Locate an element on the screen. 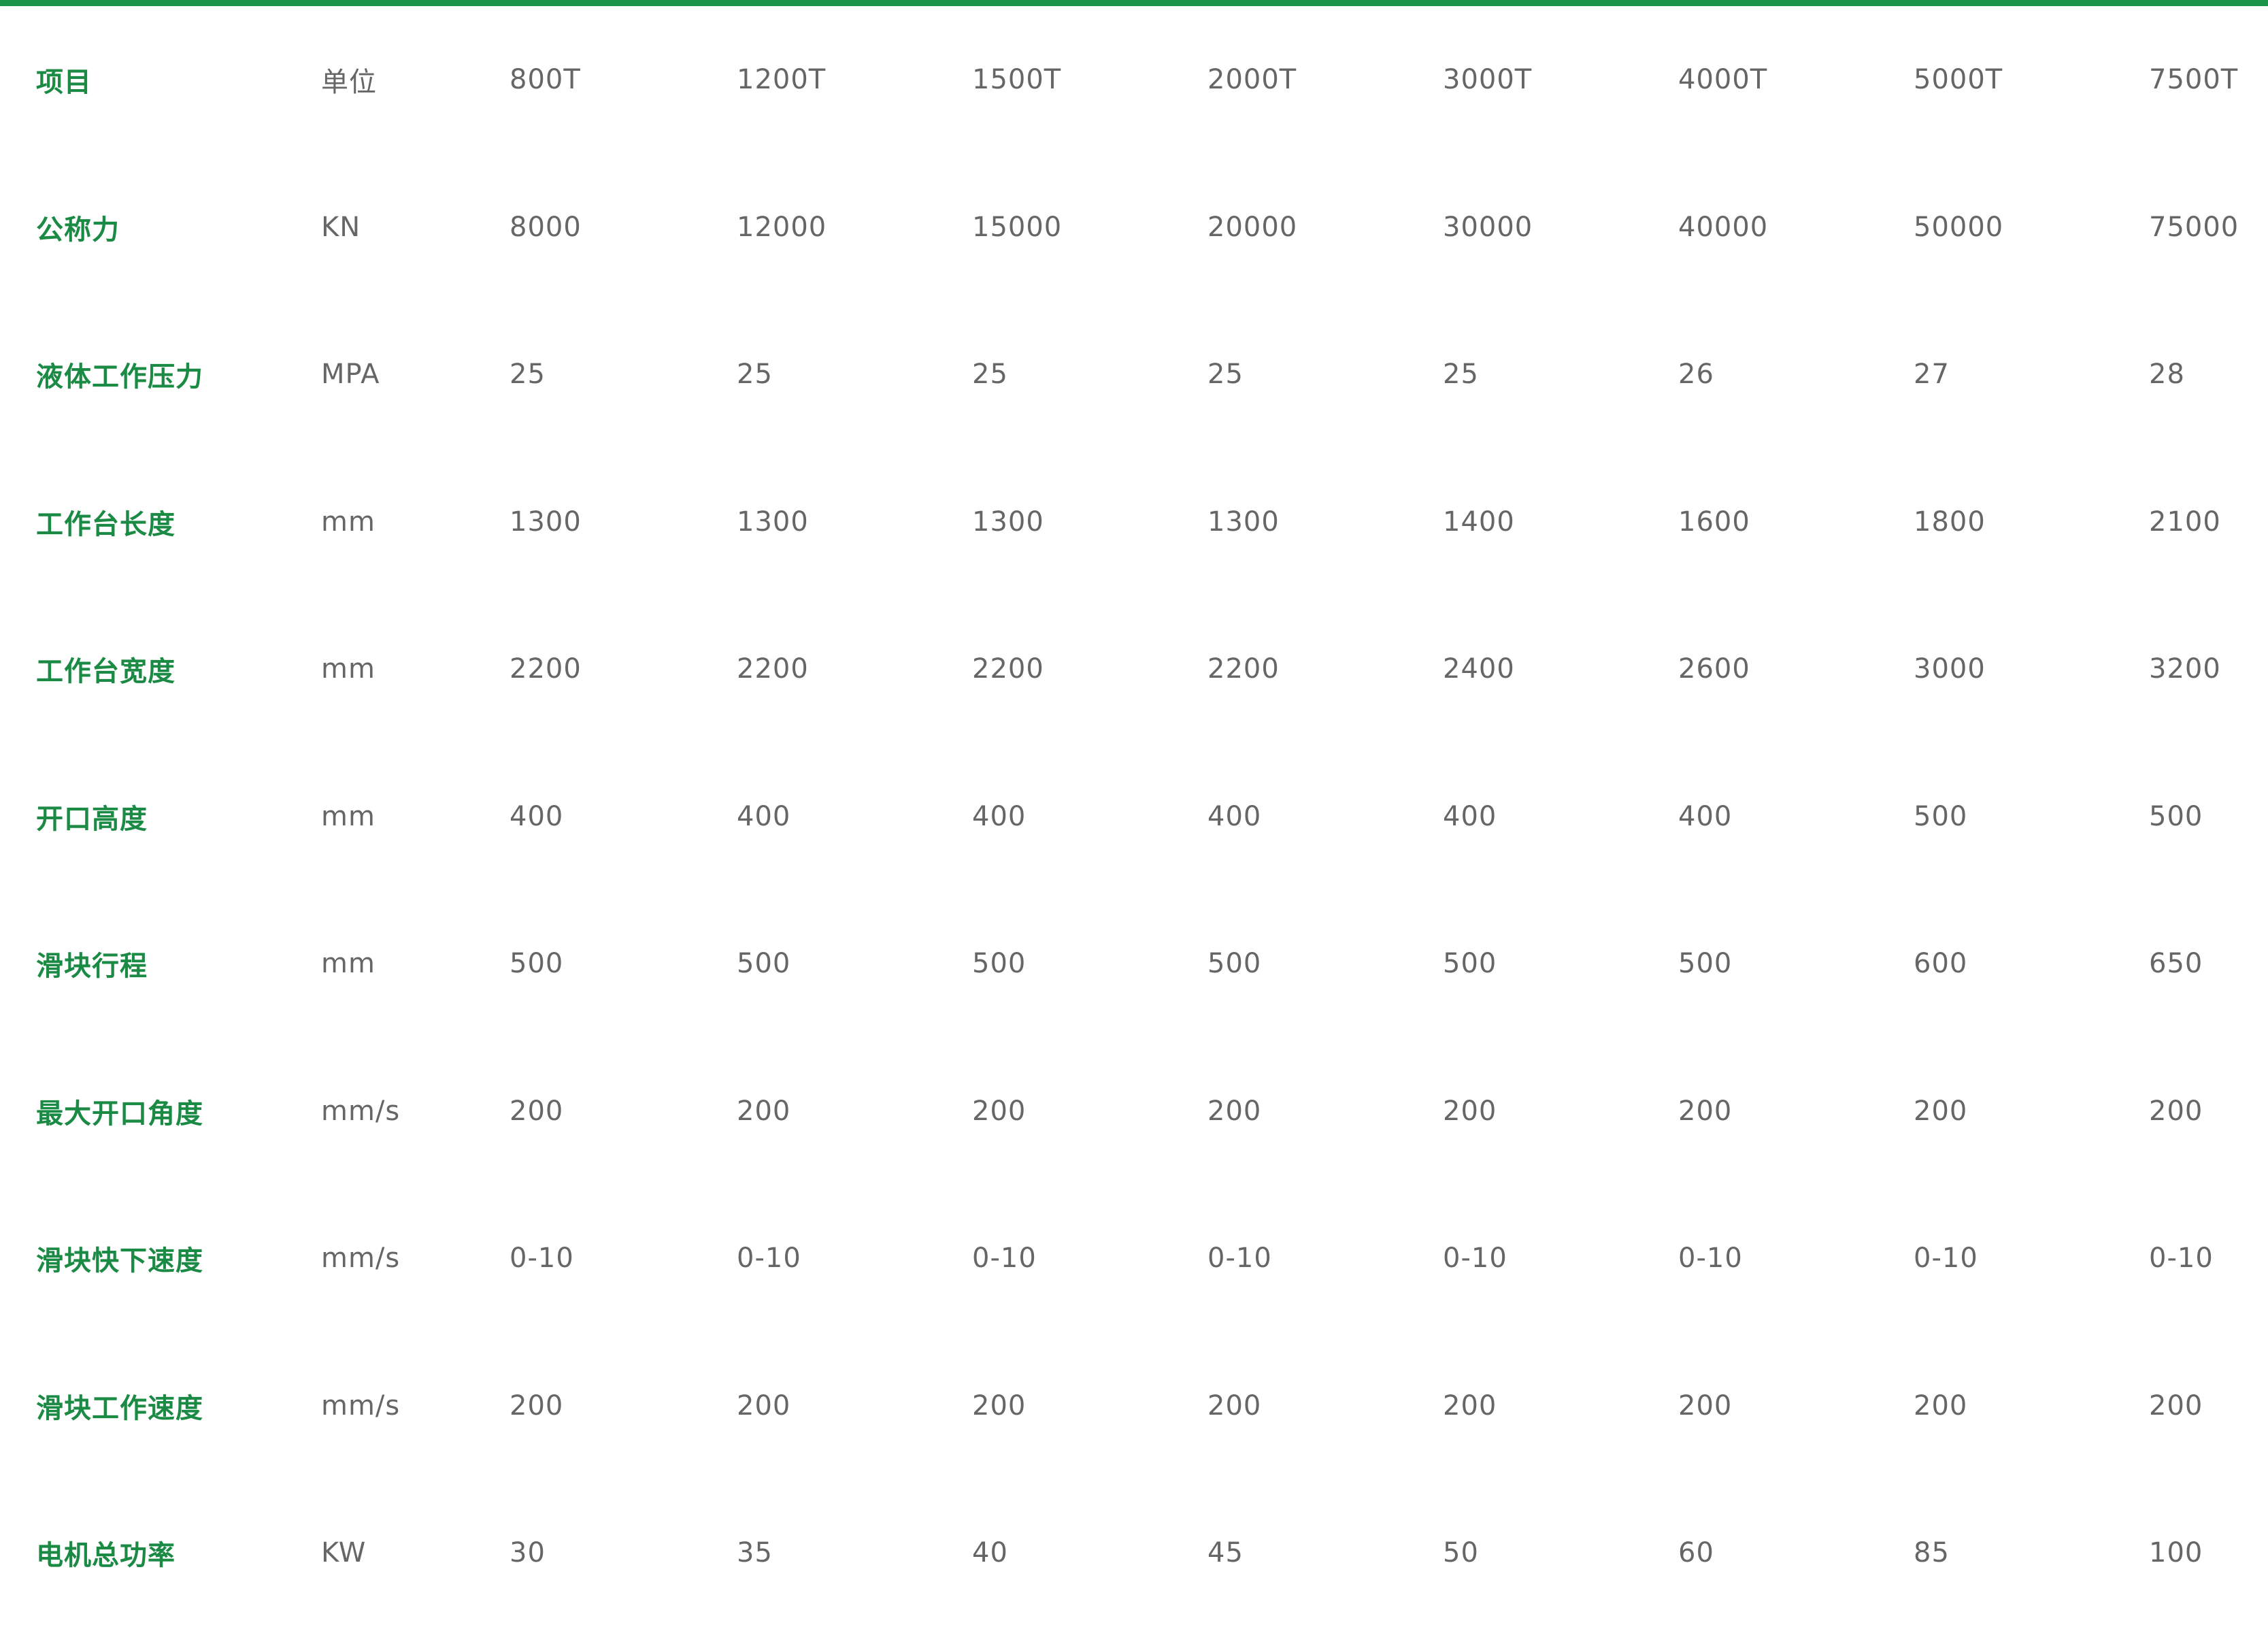 The height and width of the screenshot is (1627, 2268). value-cell: 2200 is located at coordinates (1243, 669).